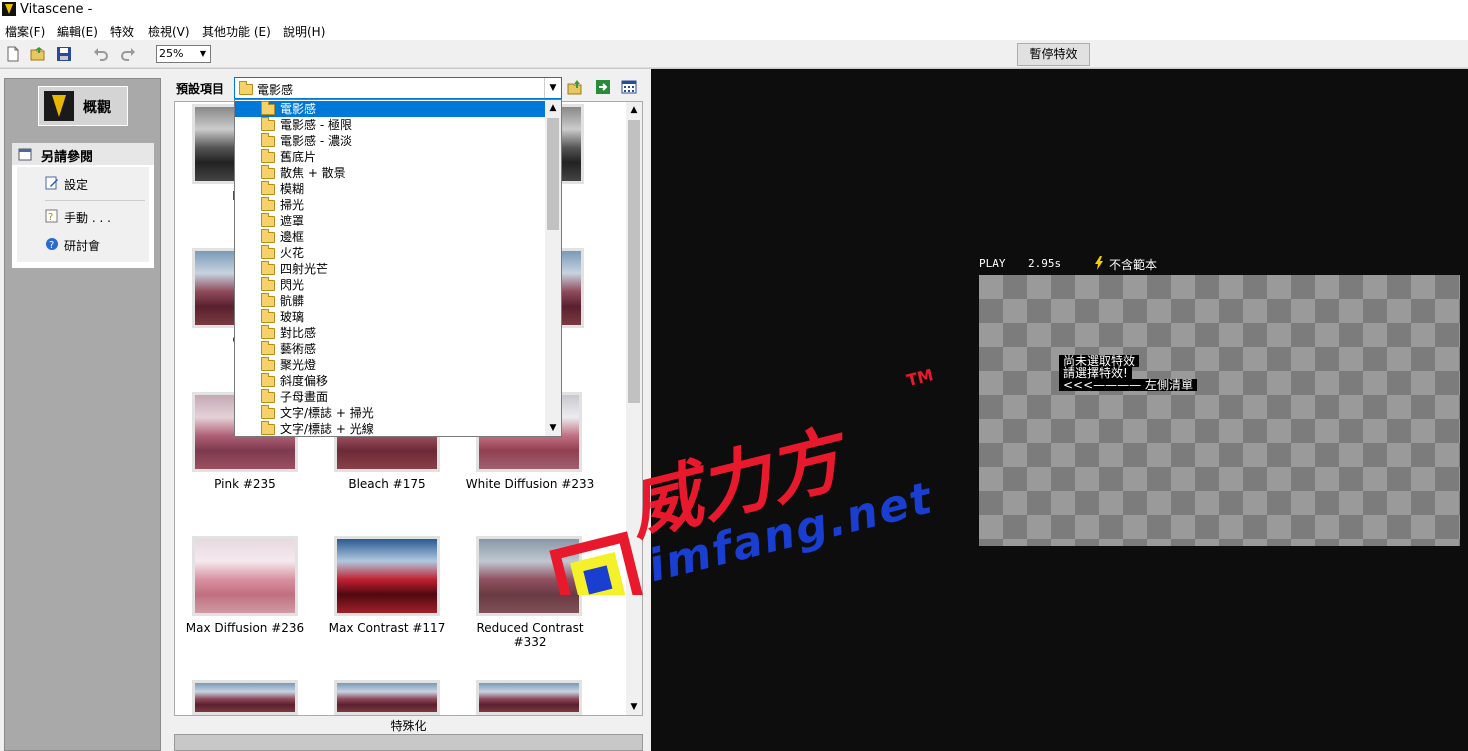 The width and height of the screenshot is (1468, 751). What do you see at coordinates (292, 237) in the screenshot?
I see `dropdown-item-label: 邊框` at bounding box center [292, 237].